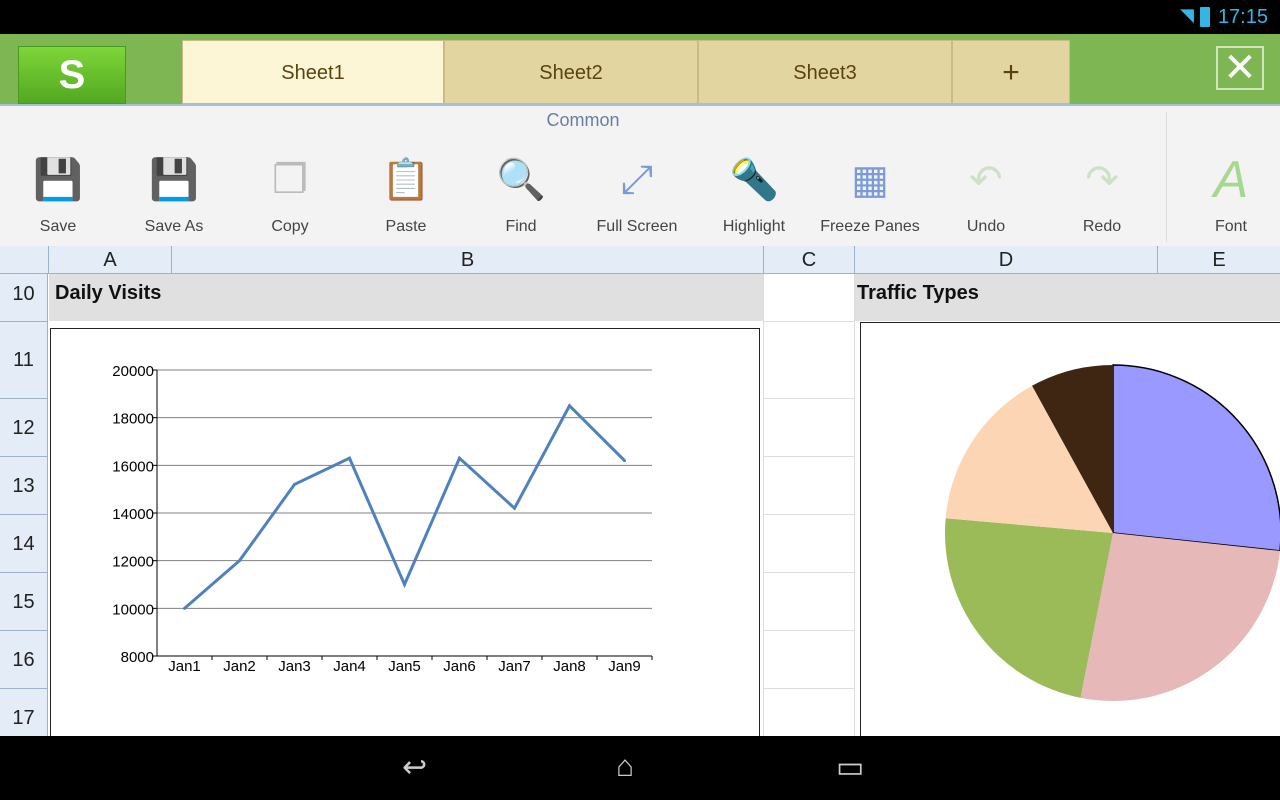 The image size is (1280, 800). Describe the element at coordinates (414, 767) in the screenshot. I see `back-icon: ↩` at that location.